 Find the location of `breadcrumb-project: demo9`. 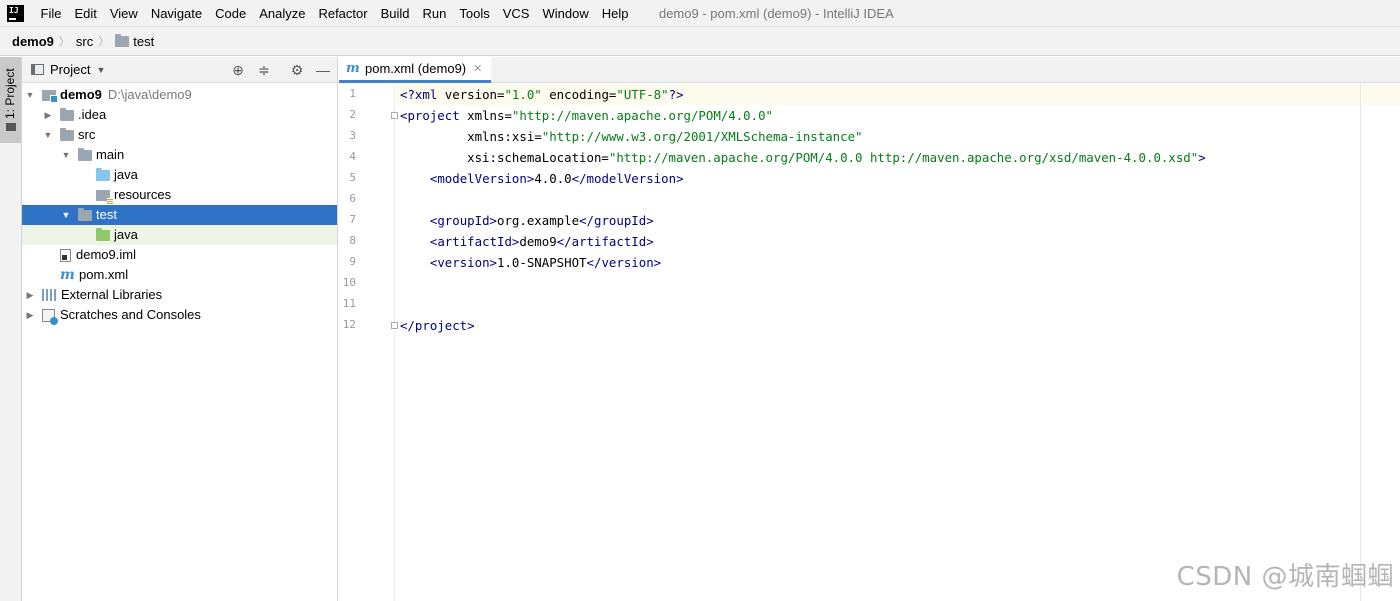

breadcrumb-project: demo9 is located at coordinates (33, 41).